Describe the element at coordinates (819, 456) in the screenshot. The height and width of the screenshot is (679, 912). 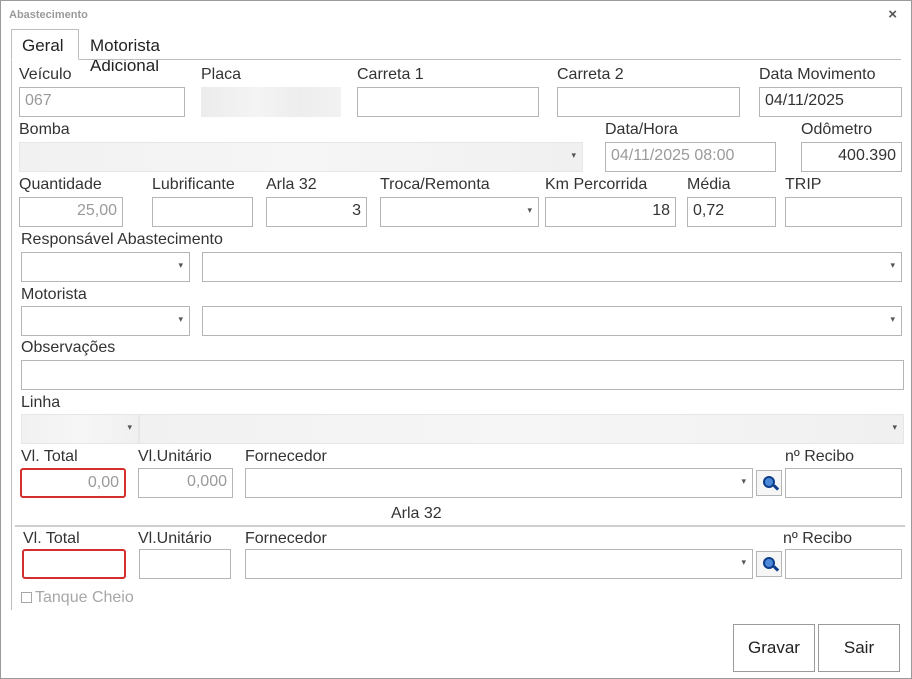
I see `n-recibo-label: nº Recibo` at that location.